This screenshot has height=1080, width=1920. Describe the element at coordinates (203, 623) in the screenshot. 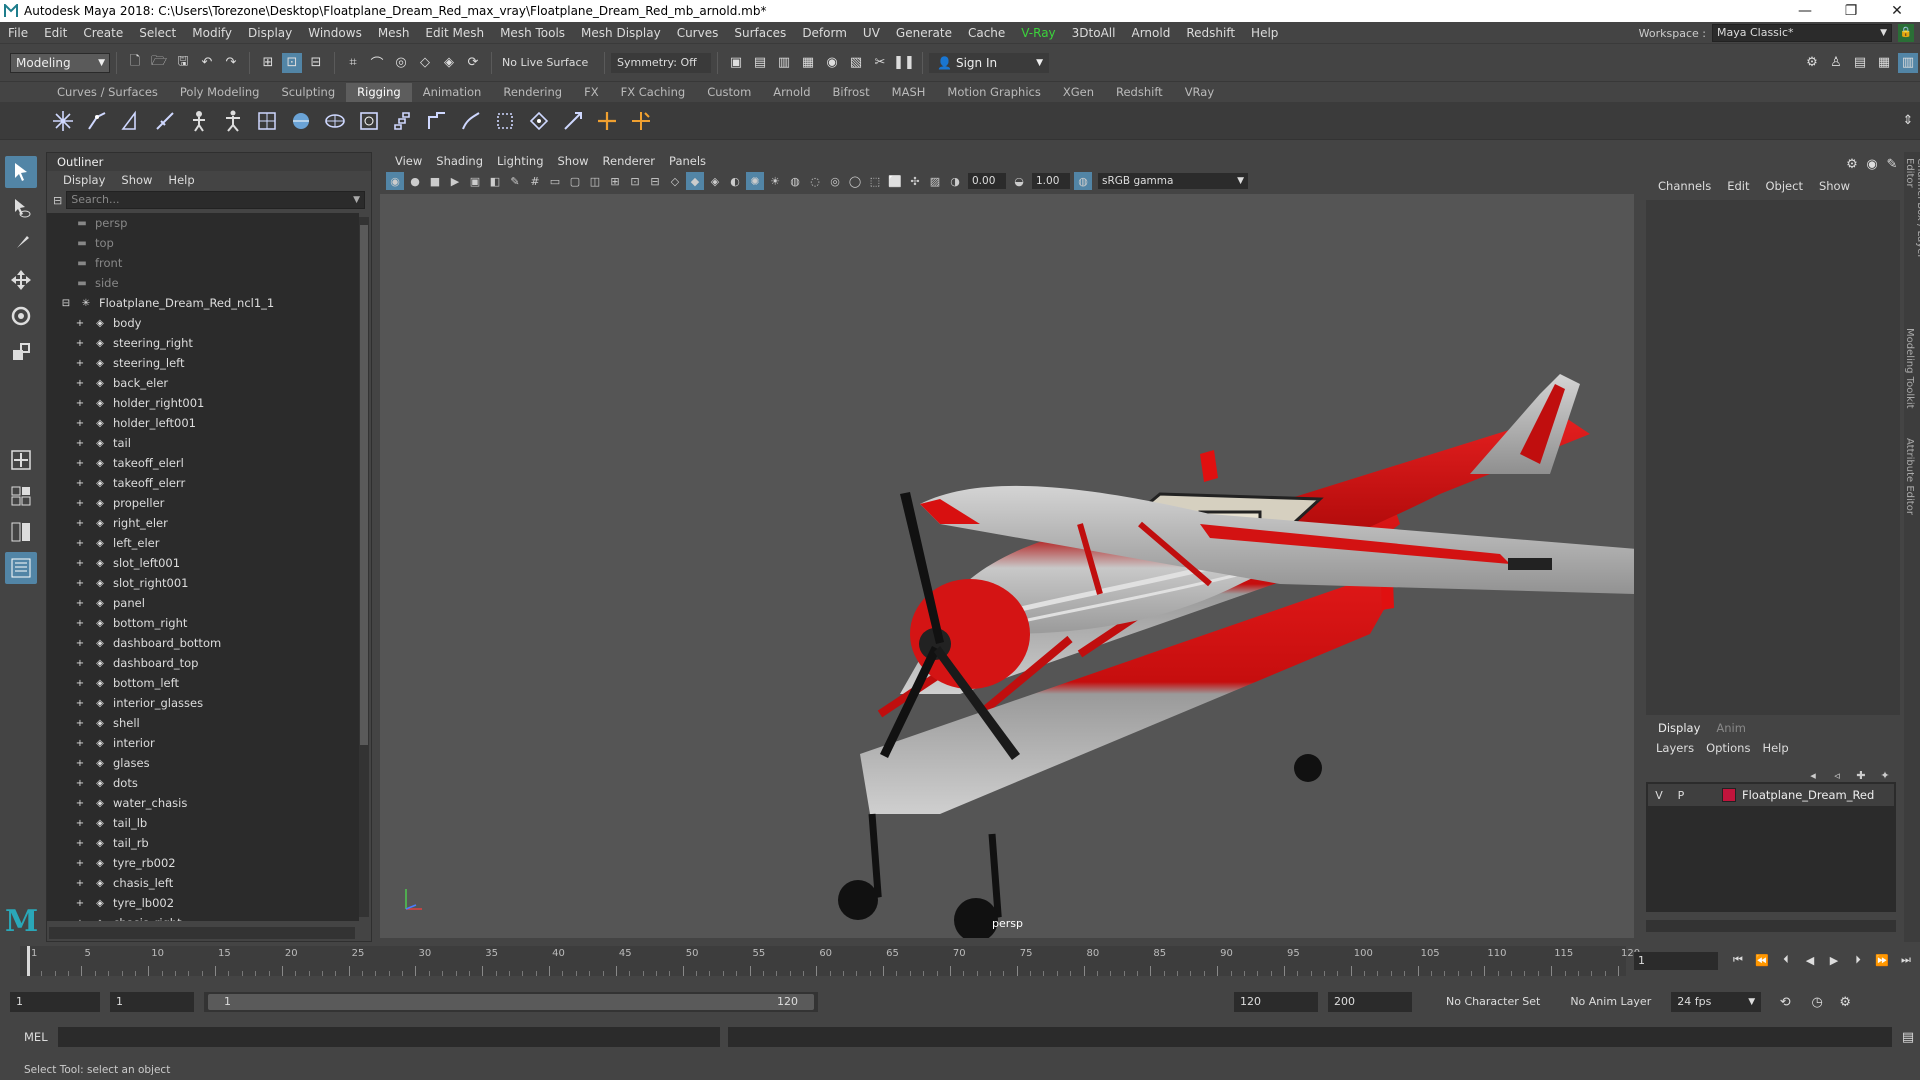

I see `outliner-item-mesh: + ◈ bottom_right` at that location.